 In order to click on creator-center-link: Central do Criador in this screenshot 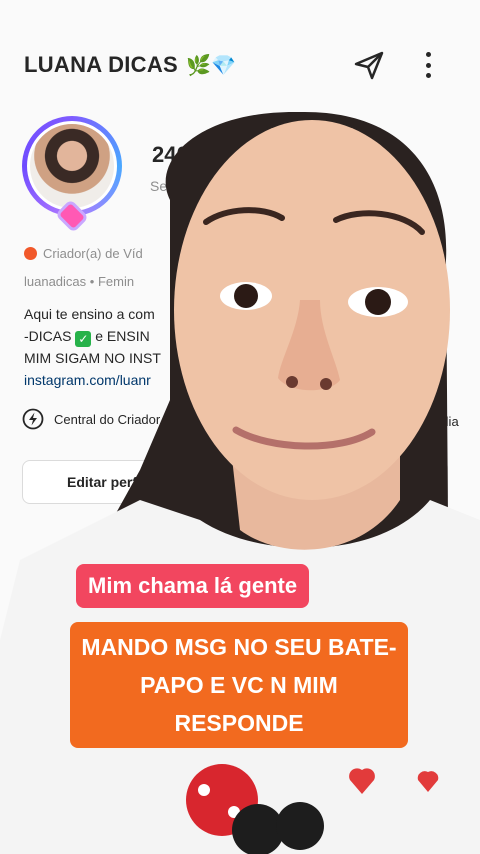, I will do `click(91, 419)`.